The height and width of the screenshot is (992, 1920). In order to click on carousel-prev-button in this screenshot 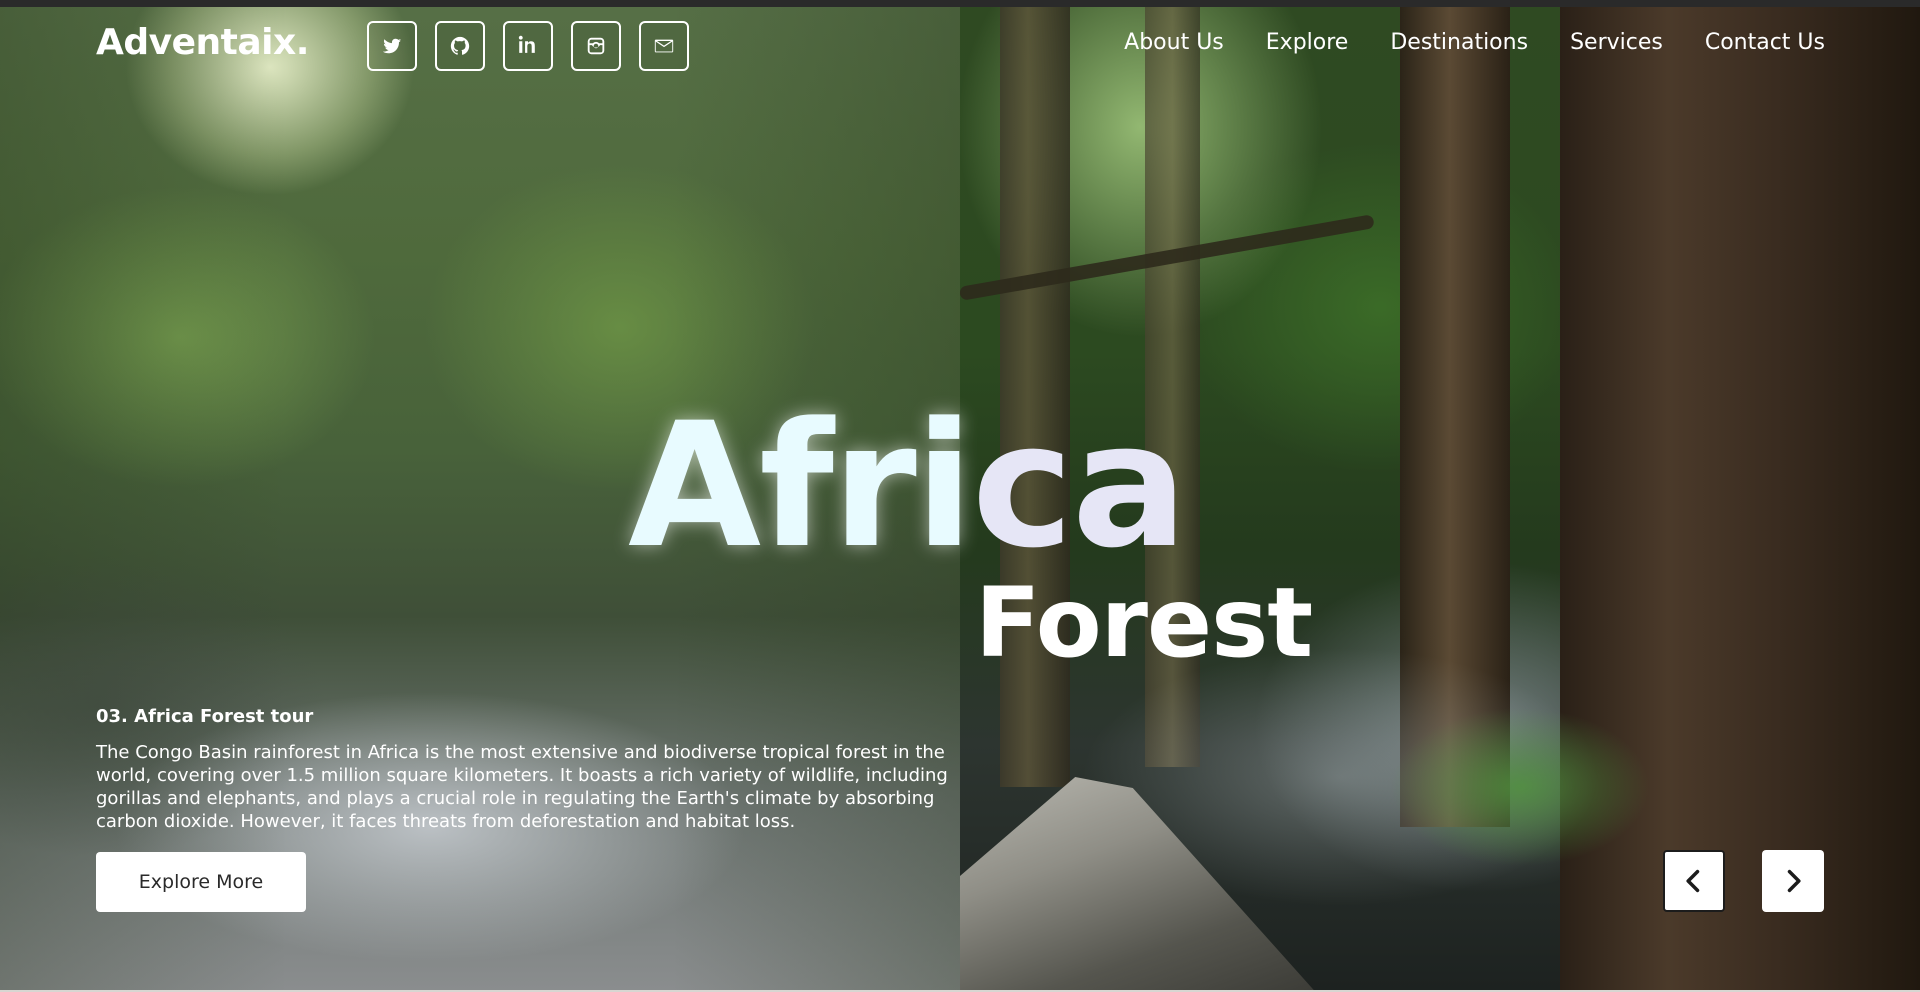, I will do `click(1694, 881)`.